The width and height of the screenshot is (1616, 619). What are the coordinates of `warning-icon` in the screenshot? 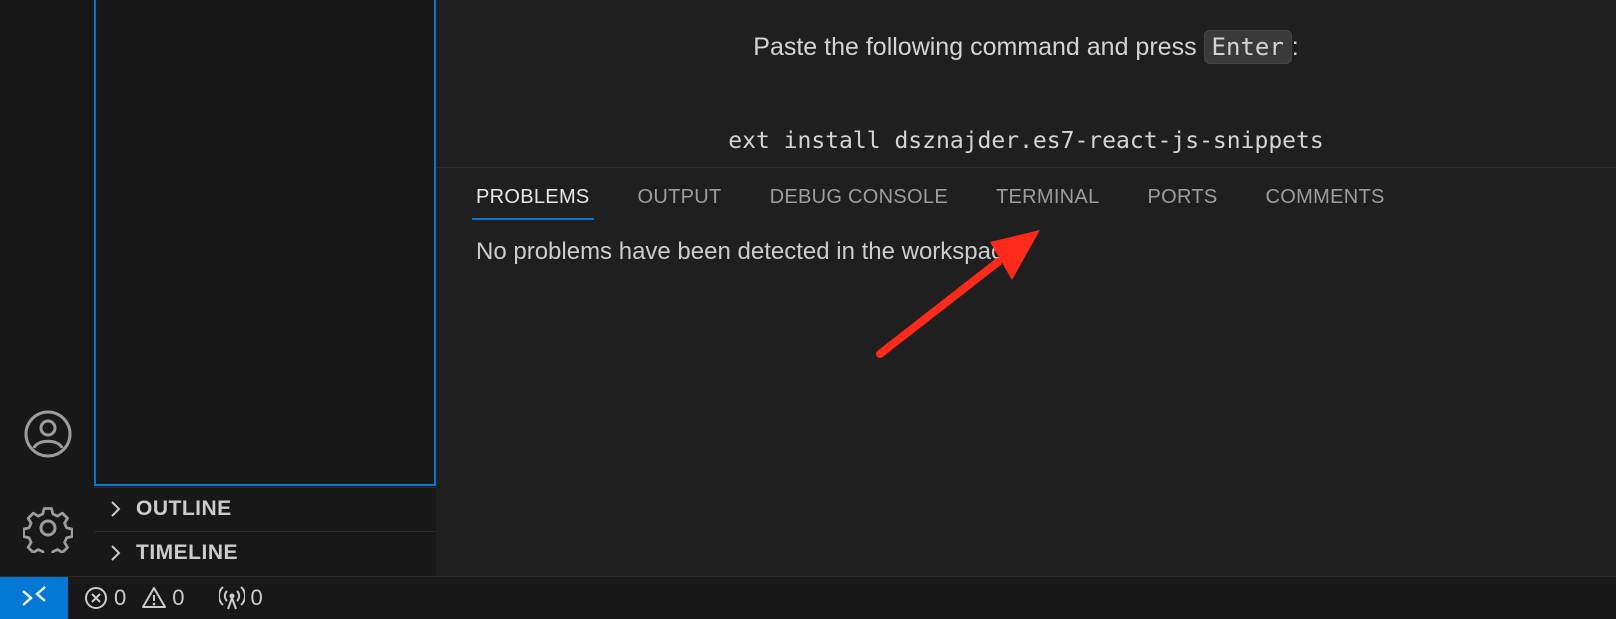 It's located at (154, 597).